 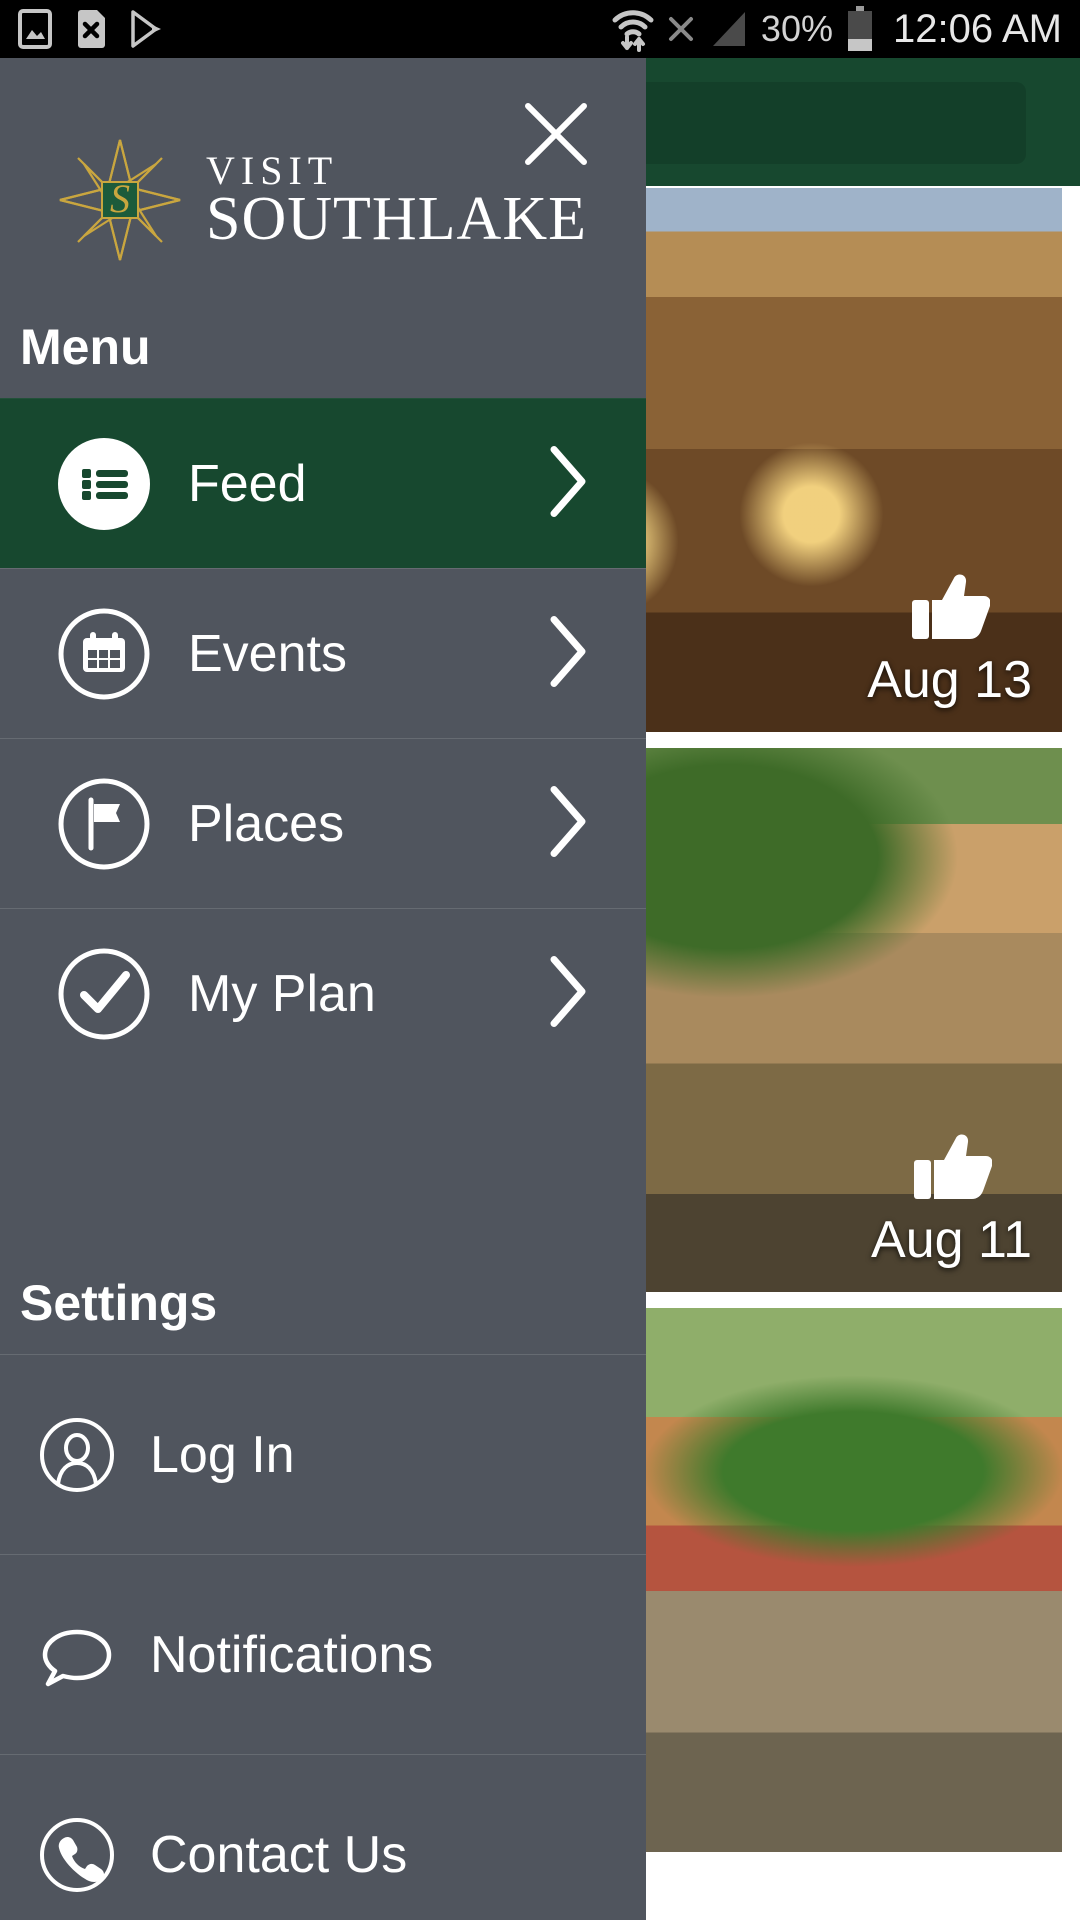 I want to click on cell-signal-icon, so click(x=728, y=29).